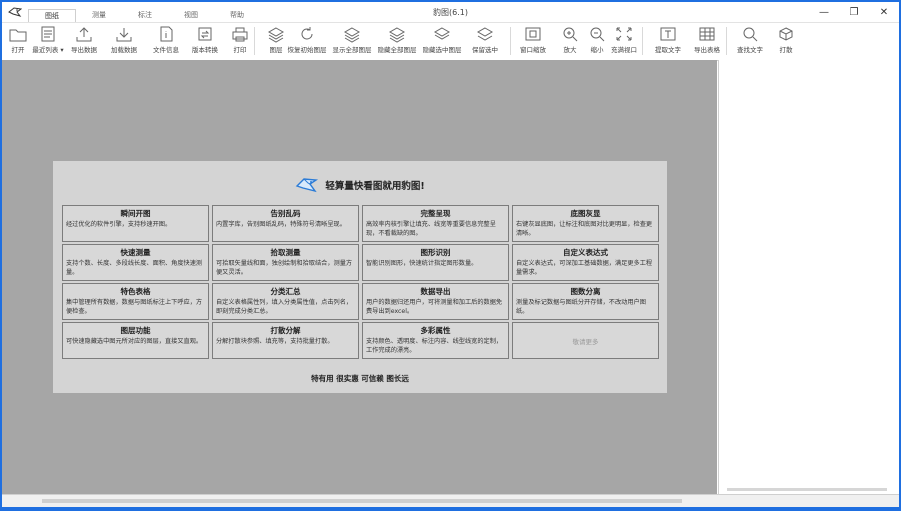 The height and width of the screenshot is (511, 901). Describe the element at coordinates (750, 34) in the screenshot. I see `find-text-icon` at that location.